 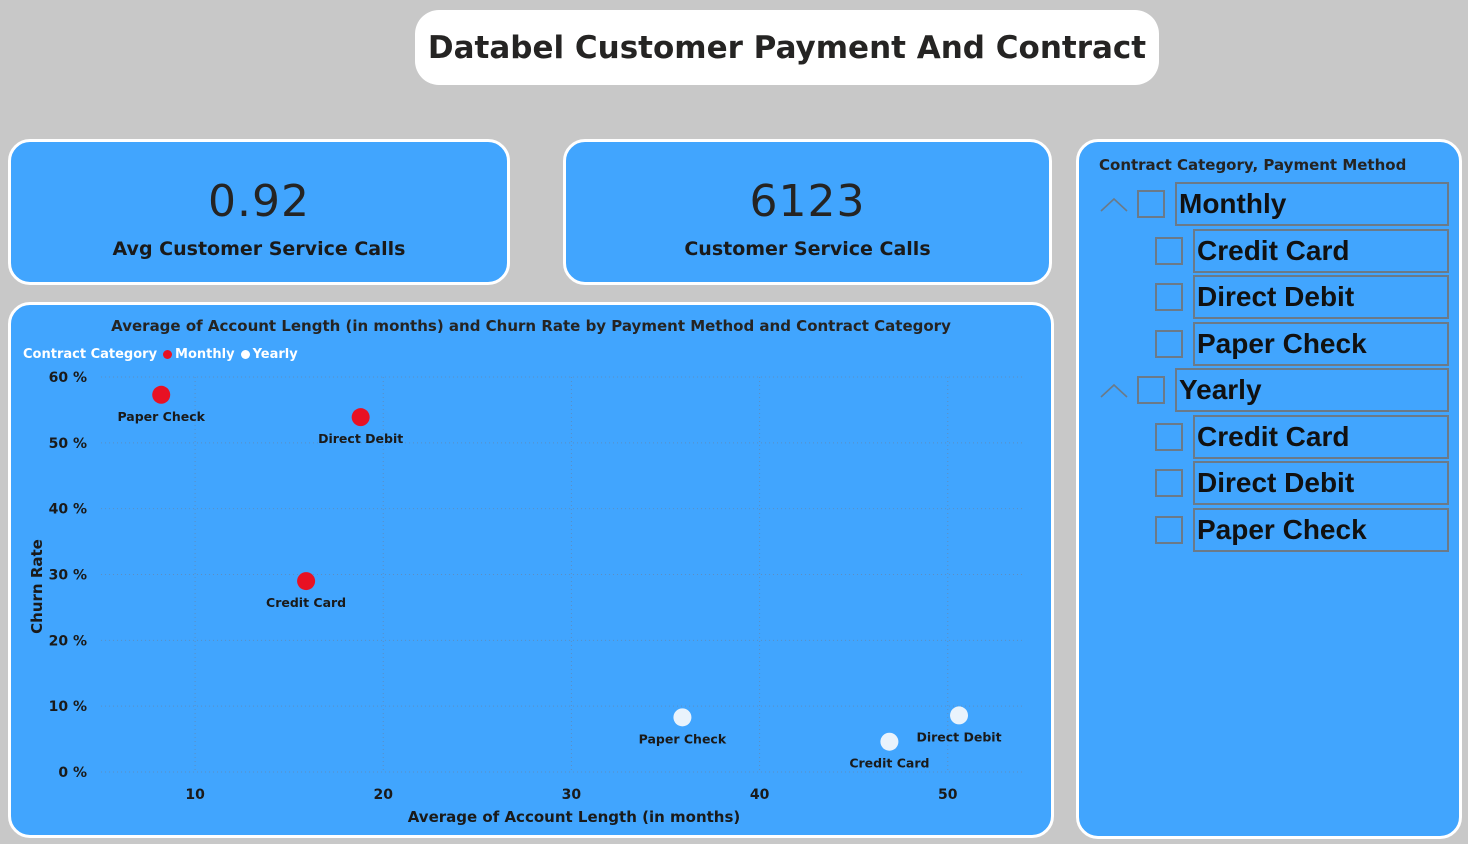 What do you see at coordinates (760, 795) in the screenshot?
I see `x-tick-label: 40` at bounding box center [760, 795].